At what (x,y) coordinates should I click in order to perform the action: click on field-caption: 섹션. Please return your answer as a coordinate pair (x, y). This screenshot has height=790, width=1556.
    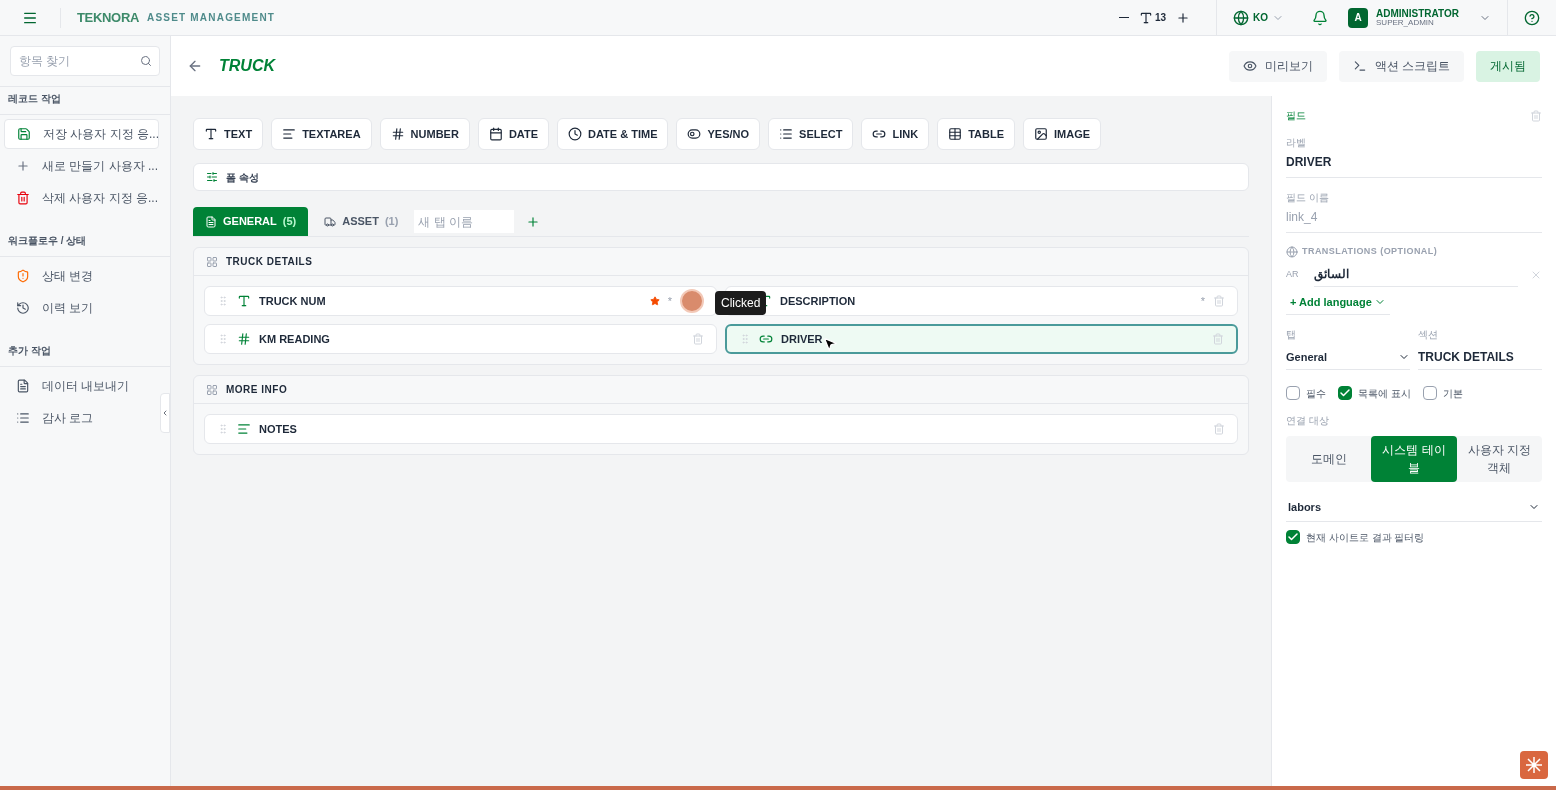
    Looking at the image, I should click on (1428, 334).